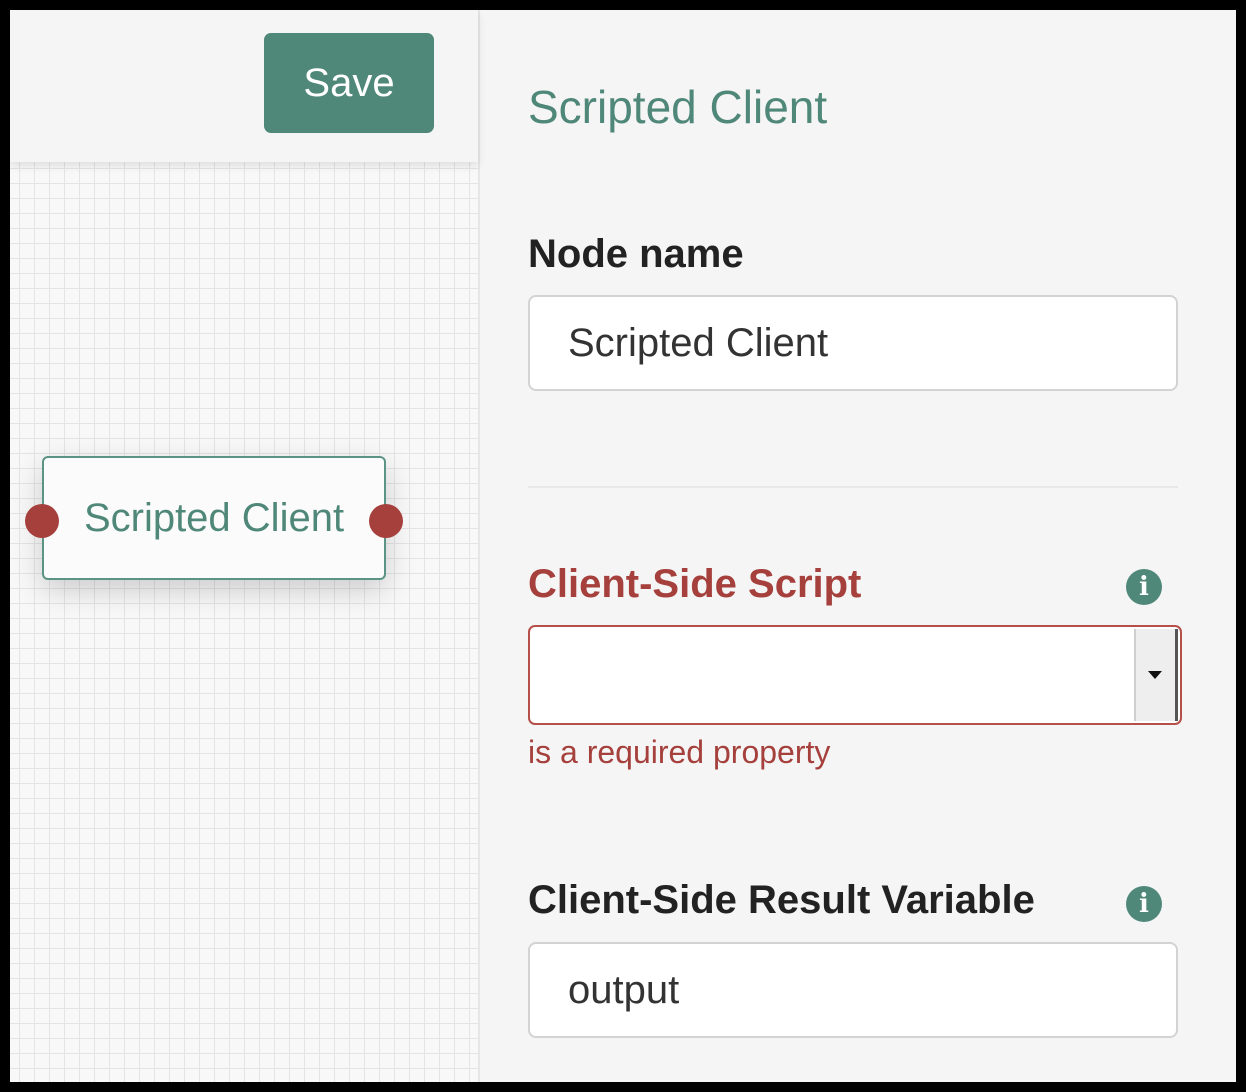  Describe the element at coordinates (853, 990) in the screenshot. I see `client-side-result-variable-input` at that location.